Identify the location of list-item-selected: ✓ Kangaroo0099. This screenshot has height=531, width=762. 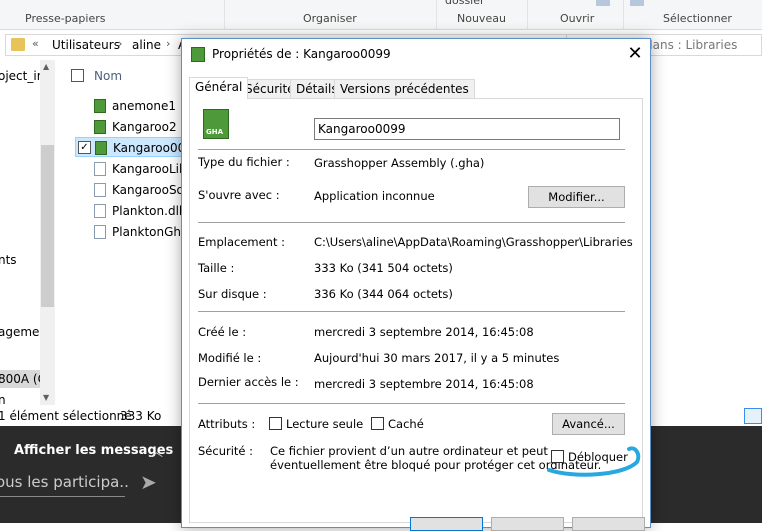
(135, 147).